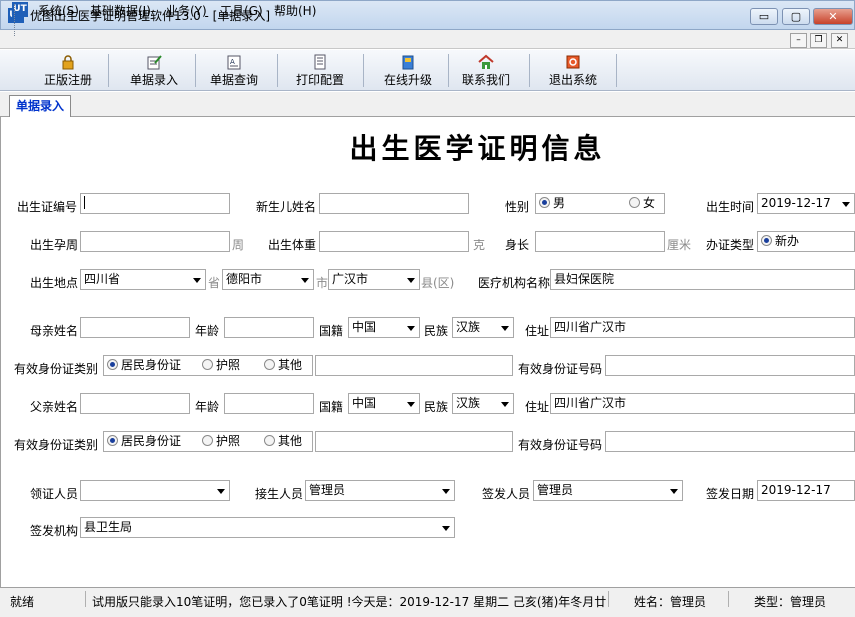 The image size is (855, 617). What do you see at coordinates (833, 16) in the screenshot?
I see `close-button: ✕` at bounding box center [833, 16].